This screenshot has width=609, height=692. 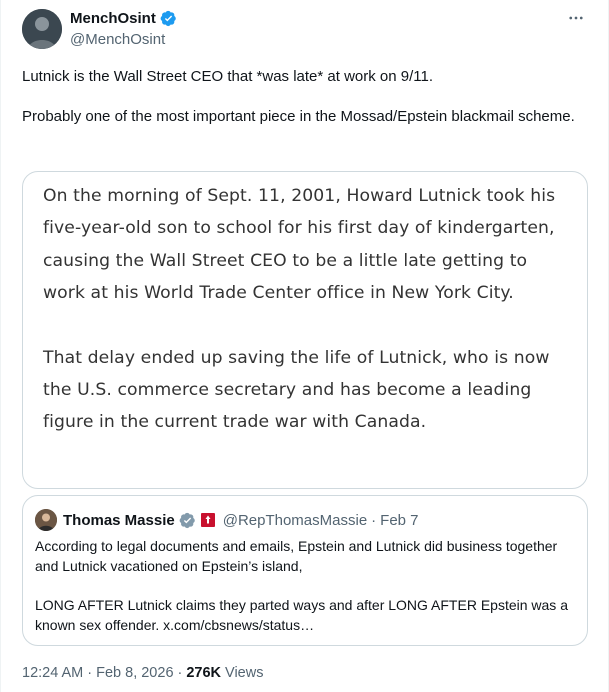 I want to click on verified-badge-icon, so click(x=168, y=18).